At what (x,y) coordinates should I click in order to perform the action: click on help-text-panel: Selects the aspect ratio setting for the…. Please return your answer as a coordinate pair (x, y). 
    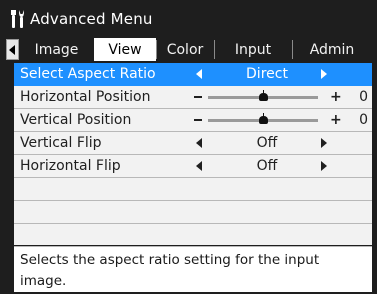
    Looking at the image, I should click on (193, 269).